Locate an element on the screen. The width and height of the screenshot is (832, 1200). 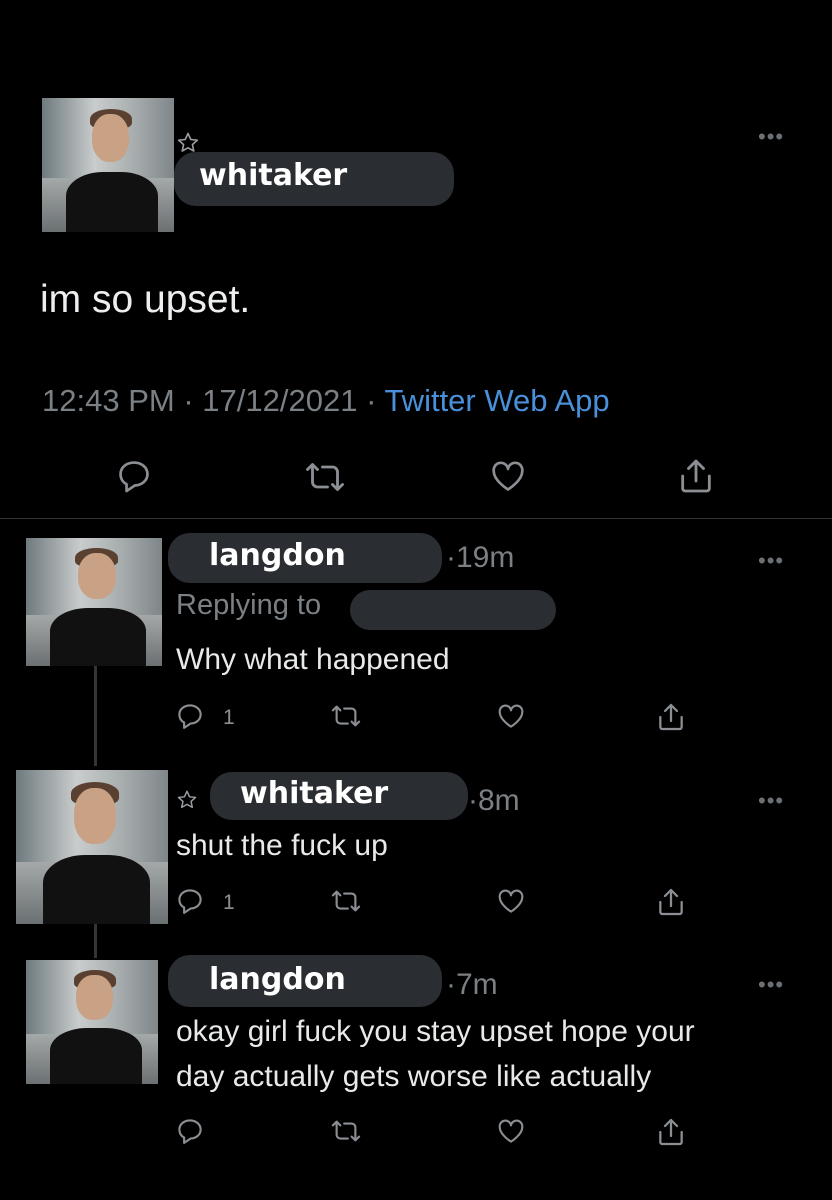
reply-text: Why what happened is located at coordinates (313, 659).